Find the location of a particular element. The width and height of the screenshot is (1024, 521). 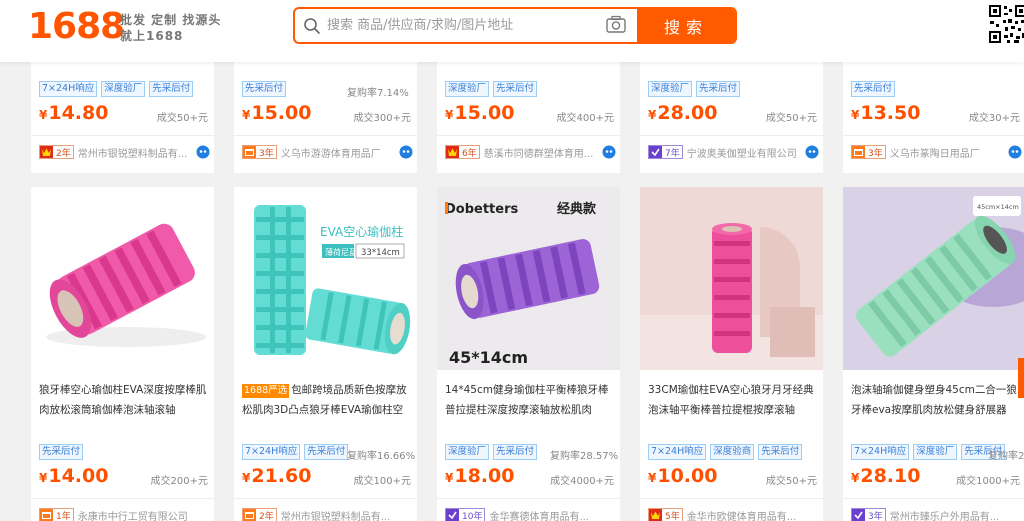

sales-volume: 成交200+元 is located at coordinates (179, 481).